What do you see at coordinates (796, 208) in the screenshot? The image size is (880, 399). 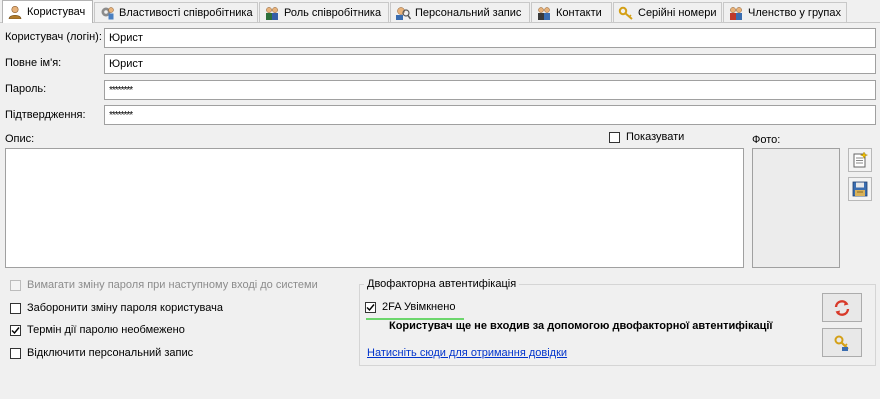 I see `photo-box` at bounding box center [796, 208].